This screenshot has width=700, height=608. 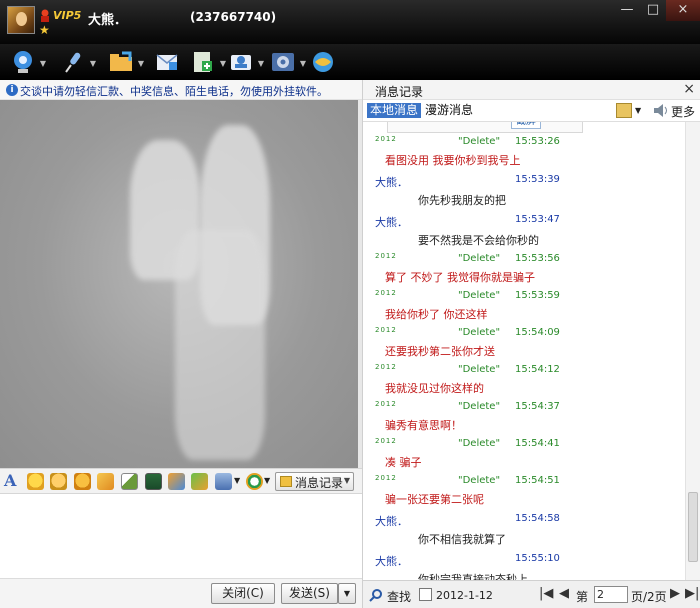 I want to click on star-icon: ★, so click(x=44, y=30).